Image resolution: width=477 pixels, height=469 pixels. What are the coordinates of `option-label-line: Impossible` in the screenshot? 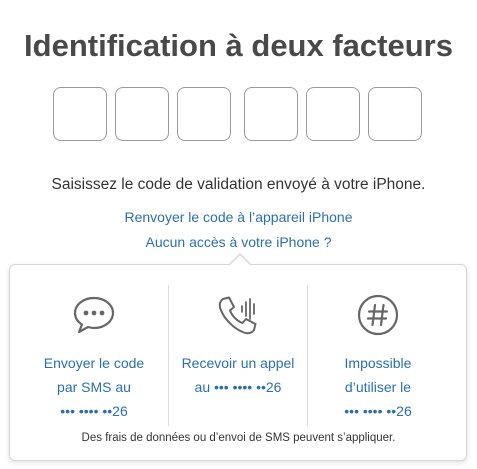 It's located at (378, 363).